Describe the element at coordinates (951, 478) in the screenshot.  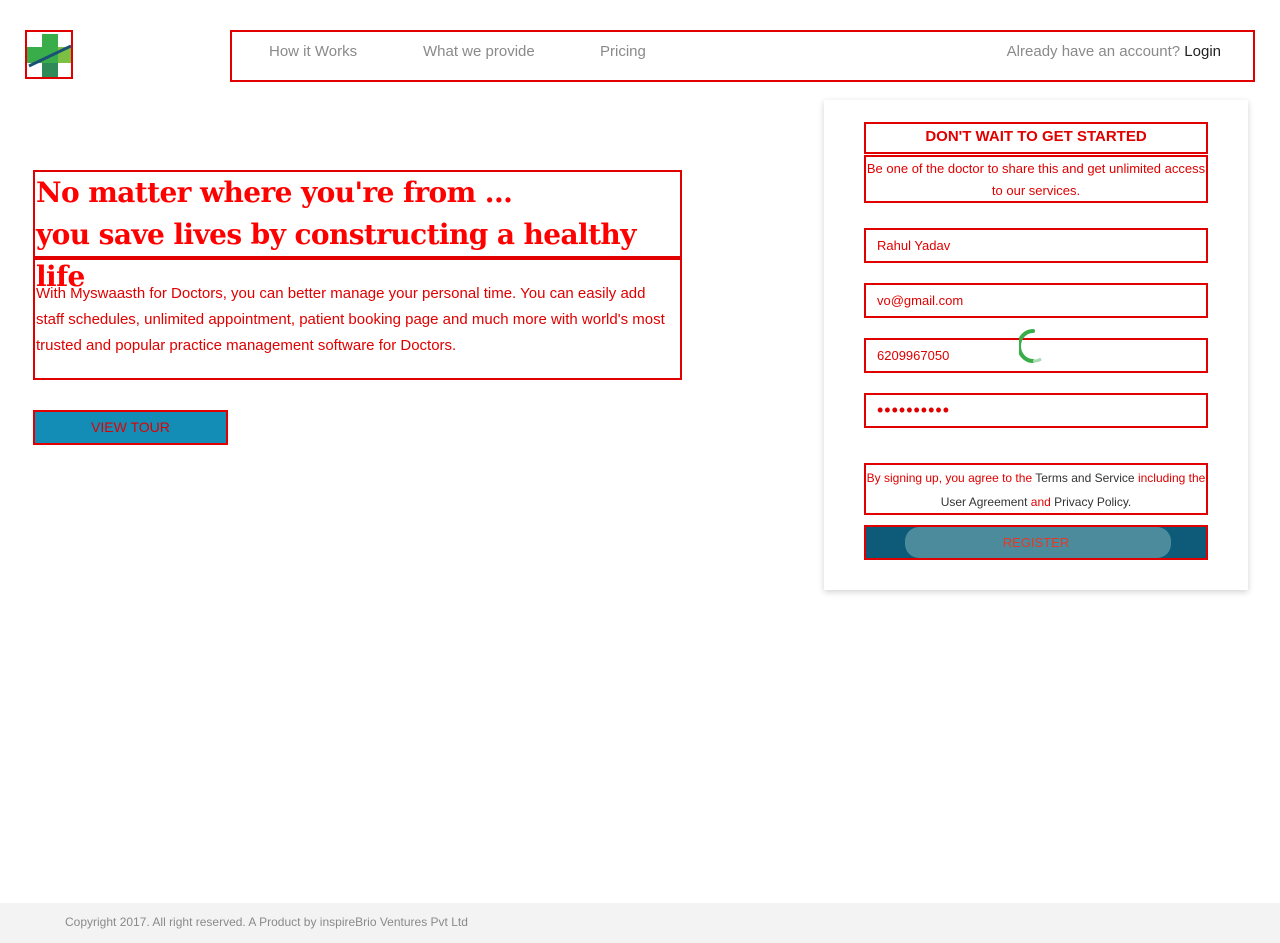
I see `terms-text-1: By signing up, you agree to the` at that location.